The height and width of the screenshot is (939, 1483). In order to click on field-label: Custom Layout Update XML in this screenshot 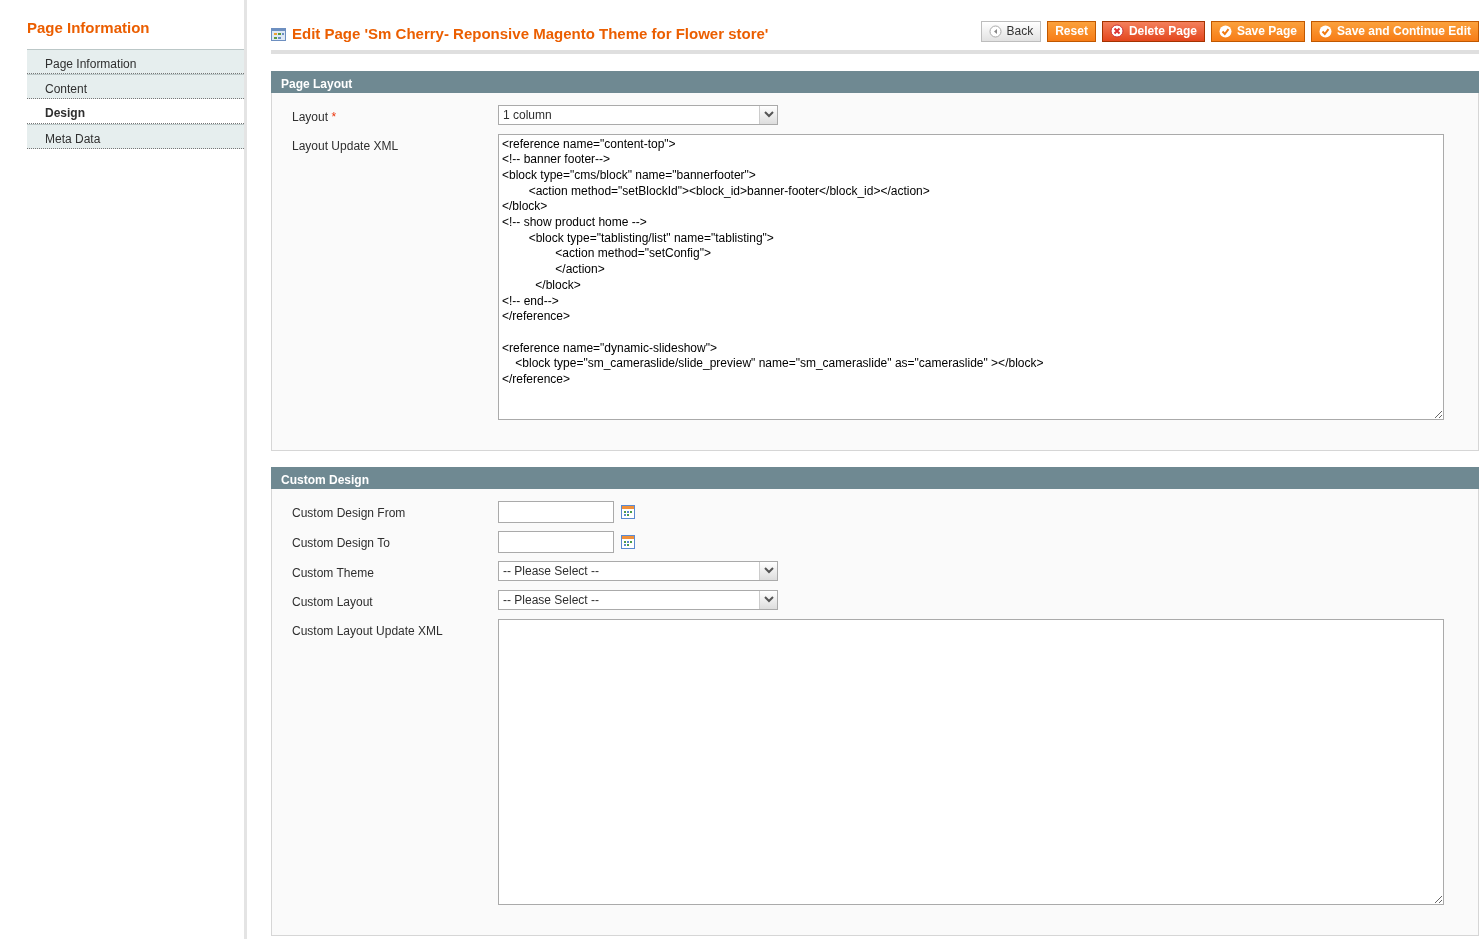, I will do `click(368, 631)`.